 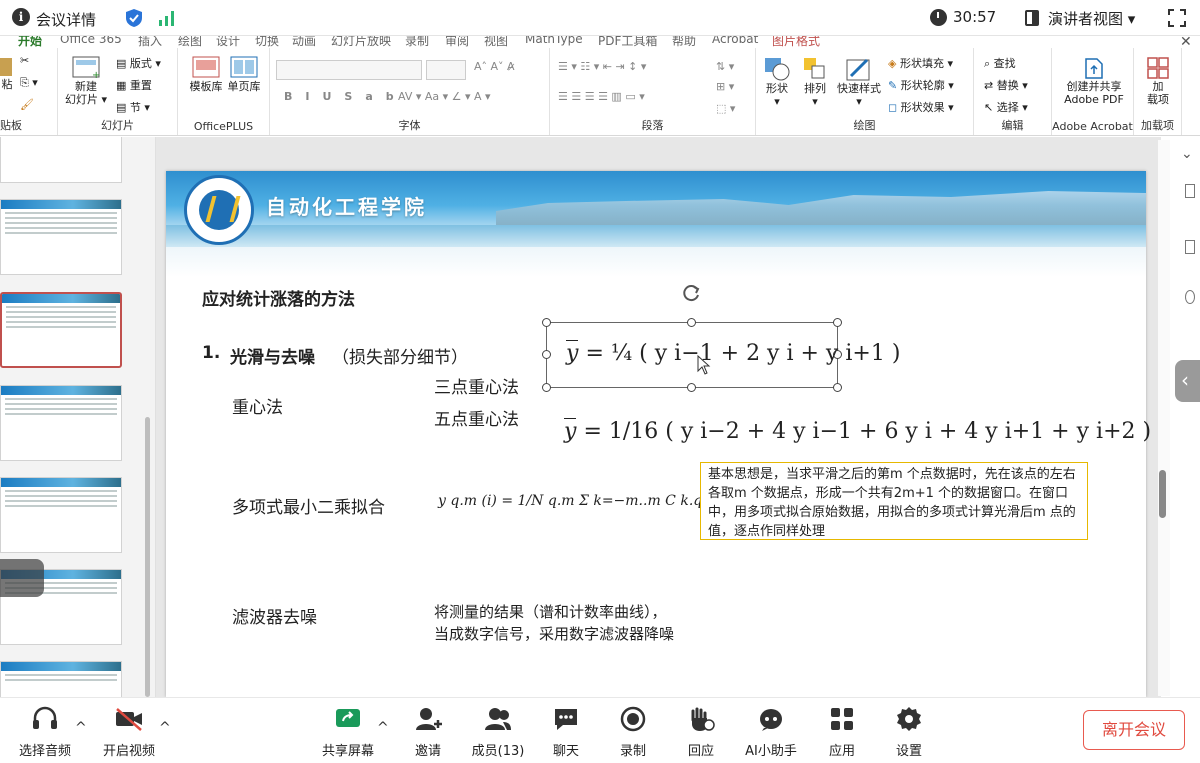 What do you see at coordinates (81, 728) in the screenshot?
I see `audio-options-caret: ^` at bounding box center [81, 728].